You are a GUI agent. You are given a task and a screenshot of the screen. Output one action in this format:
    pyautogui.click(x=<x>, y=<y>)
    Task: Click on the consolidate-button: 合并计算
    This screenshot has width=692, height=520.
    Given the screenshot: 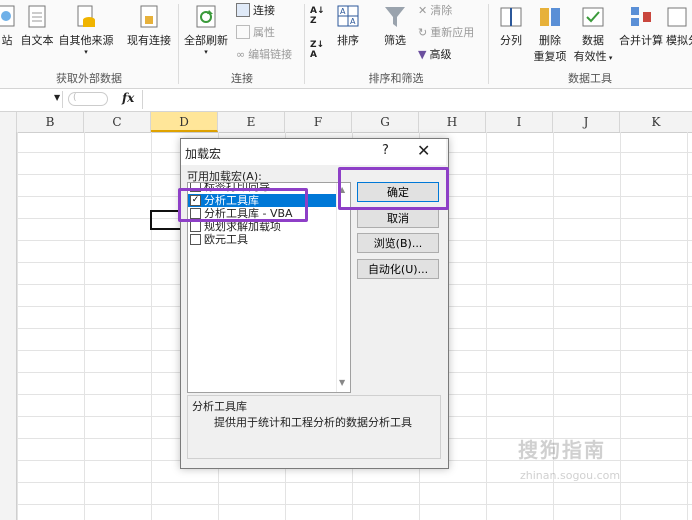 What is the action you would take?
    pyautogui.click(x=641, y=26)
    